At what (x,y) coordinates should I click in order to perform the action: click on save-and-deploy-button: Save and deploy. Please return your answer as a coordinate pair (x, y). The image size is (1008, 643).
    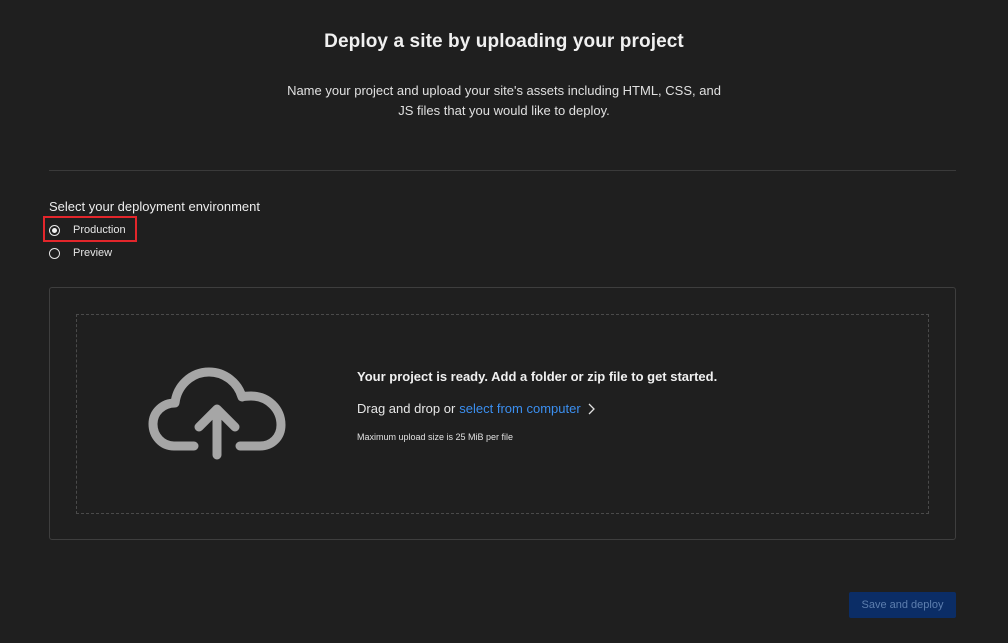
    Looking at the image, I should click on (902, 605).